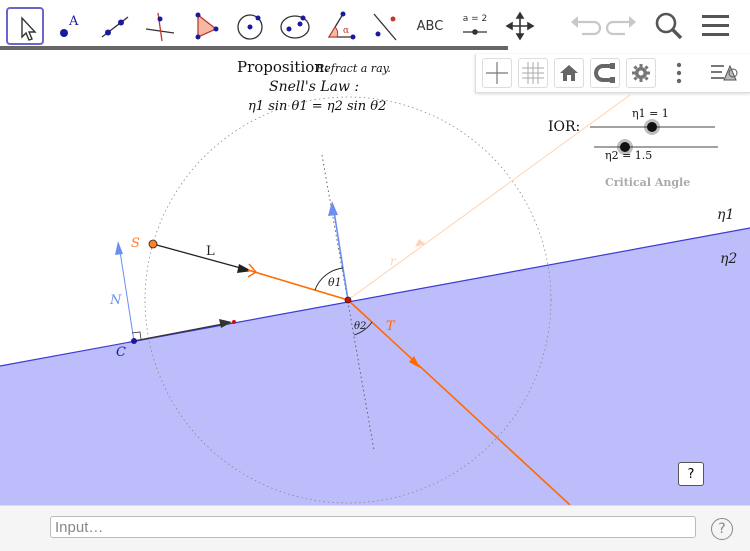  What do you see at coordinates (200, 257) in the screenshot?
I see `incident-vector-L` at bounding box center [200, 257].